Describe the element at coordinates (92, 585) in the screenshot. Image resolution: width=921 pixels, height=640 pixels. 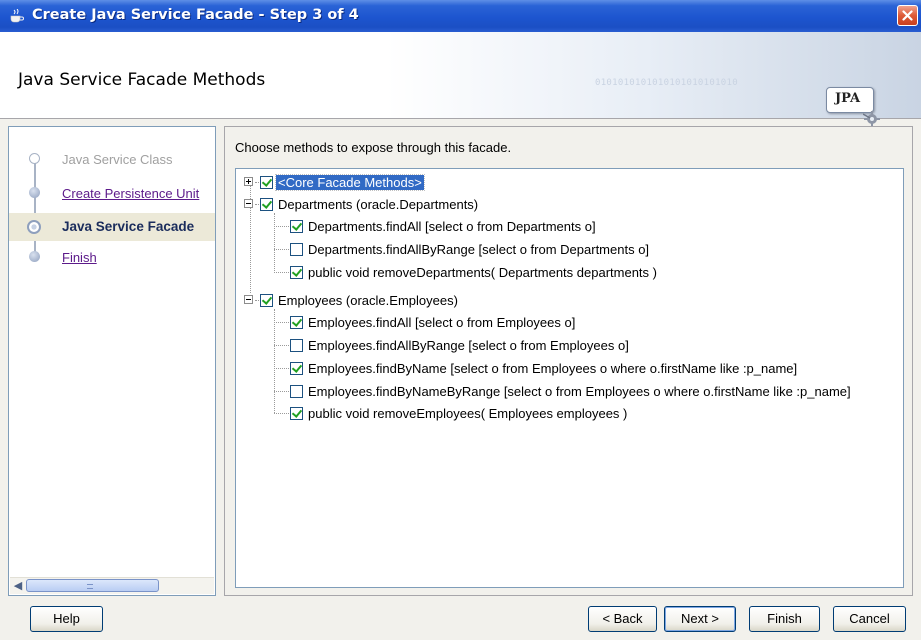
I see `scroll-thumb` at that location.